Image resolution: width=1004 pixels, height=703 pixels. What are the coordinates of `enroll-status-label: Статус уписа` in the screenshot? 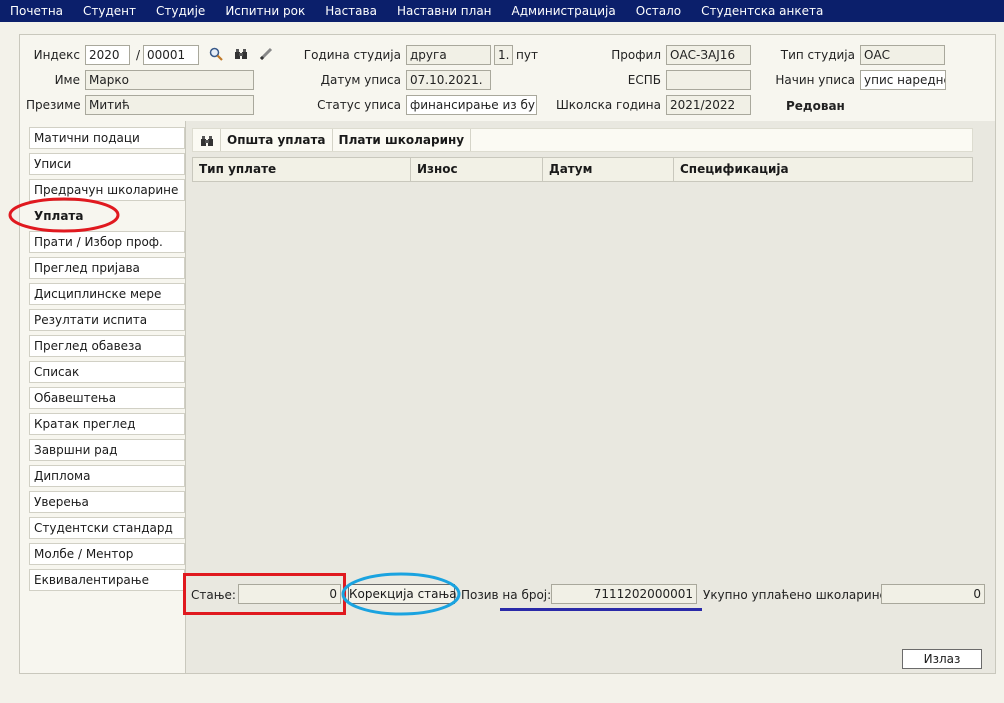 It's located at (359, 105).